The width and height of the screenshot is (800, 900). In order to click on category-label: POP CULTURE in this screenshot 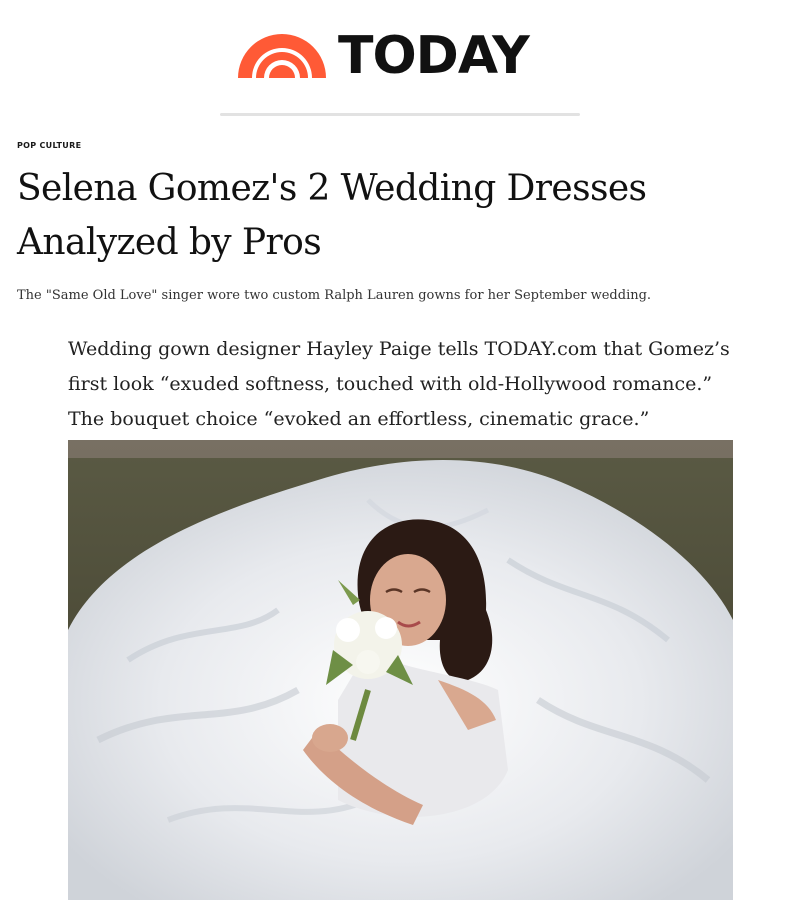, I will do `click(49, 145)`.